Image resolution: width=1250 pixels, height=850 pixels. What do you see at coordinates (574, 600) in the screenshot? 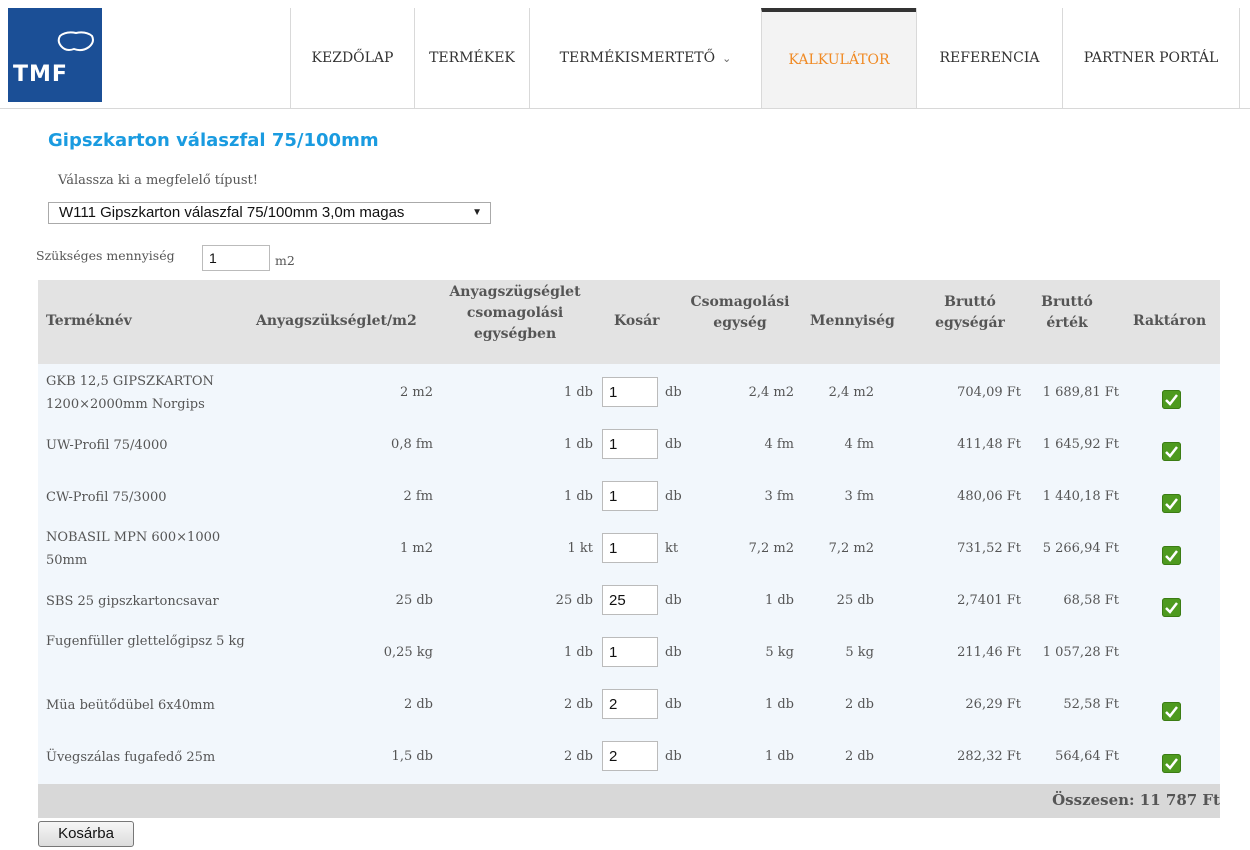
I see `requirement-pack: 25 db` at bounding box center [574, 600].